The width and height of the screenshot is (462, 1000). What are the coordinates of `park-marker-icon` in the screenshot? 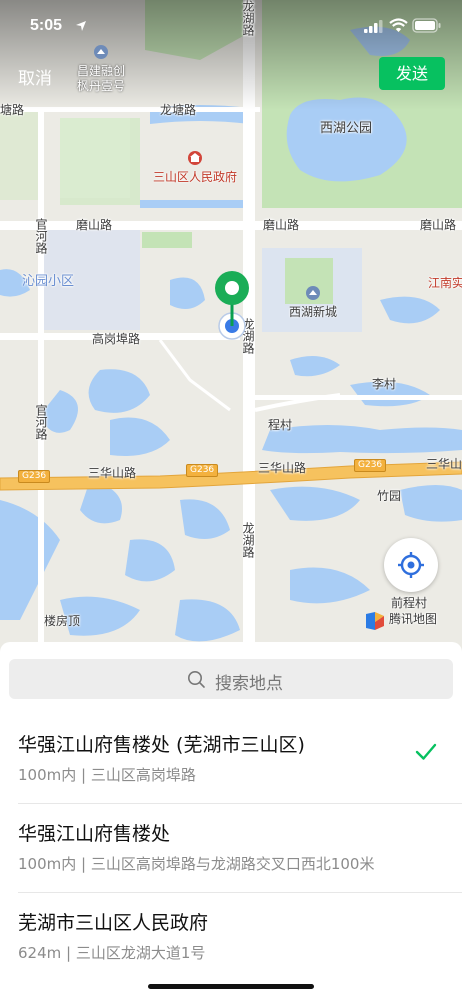 It's located at (313, 293).